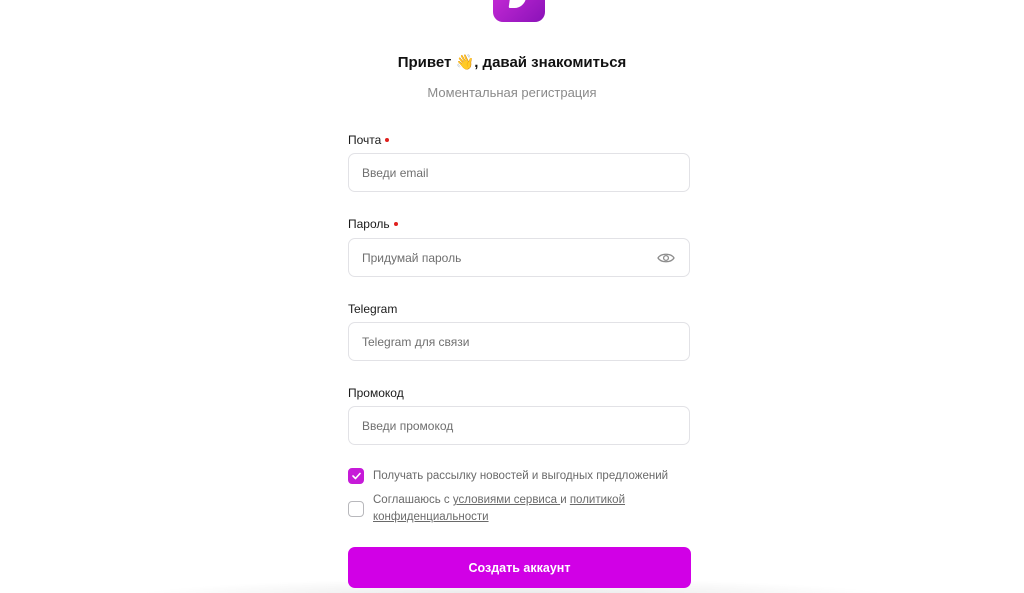  I want to click on page-title: Привет 👋, давай знакомиться, so click(512, 62).